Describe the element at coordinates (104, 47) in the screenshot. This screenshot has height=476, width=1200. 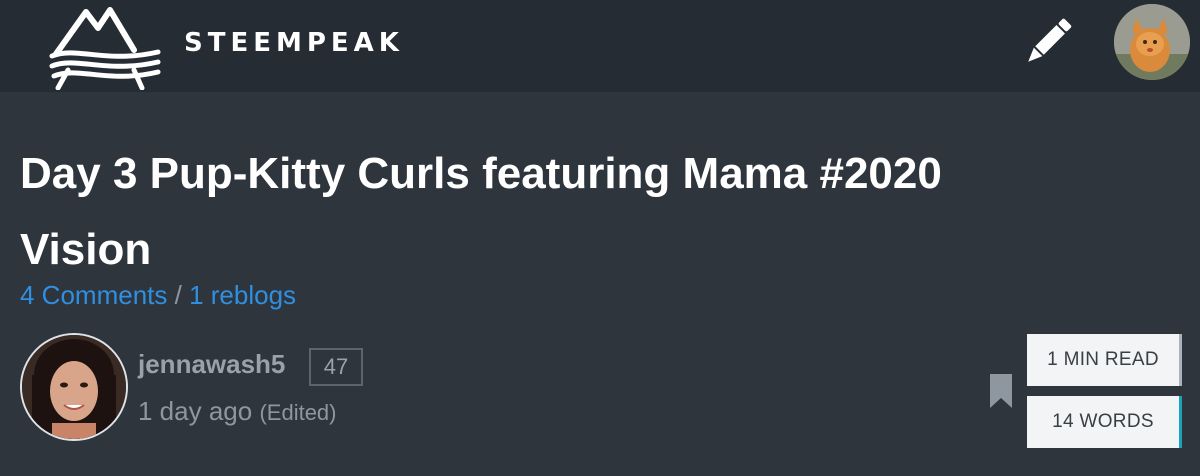
I see `steempeak-logo-icon` at that location.